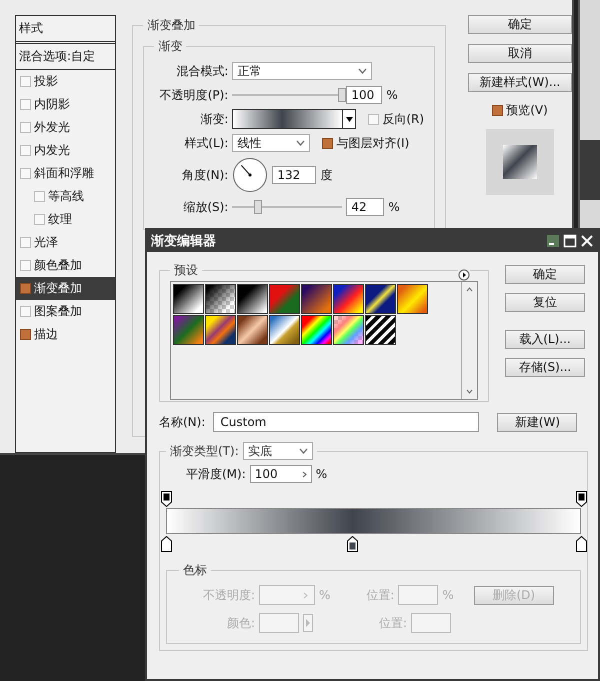 Image resolution: width=600 pixels, height=681 pixels. What do you see at coordinates (570, 241) in the screenshot?
I see `maximize-icon` at bounding box center [570, 241].